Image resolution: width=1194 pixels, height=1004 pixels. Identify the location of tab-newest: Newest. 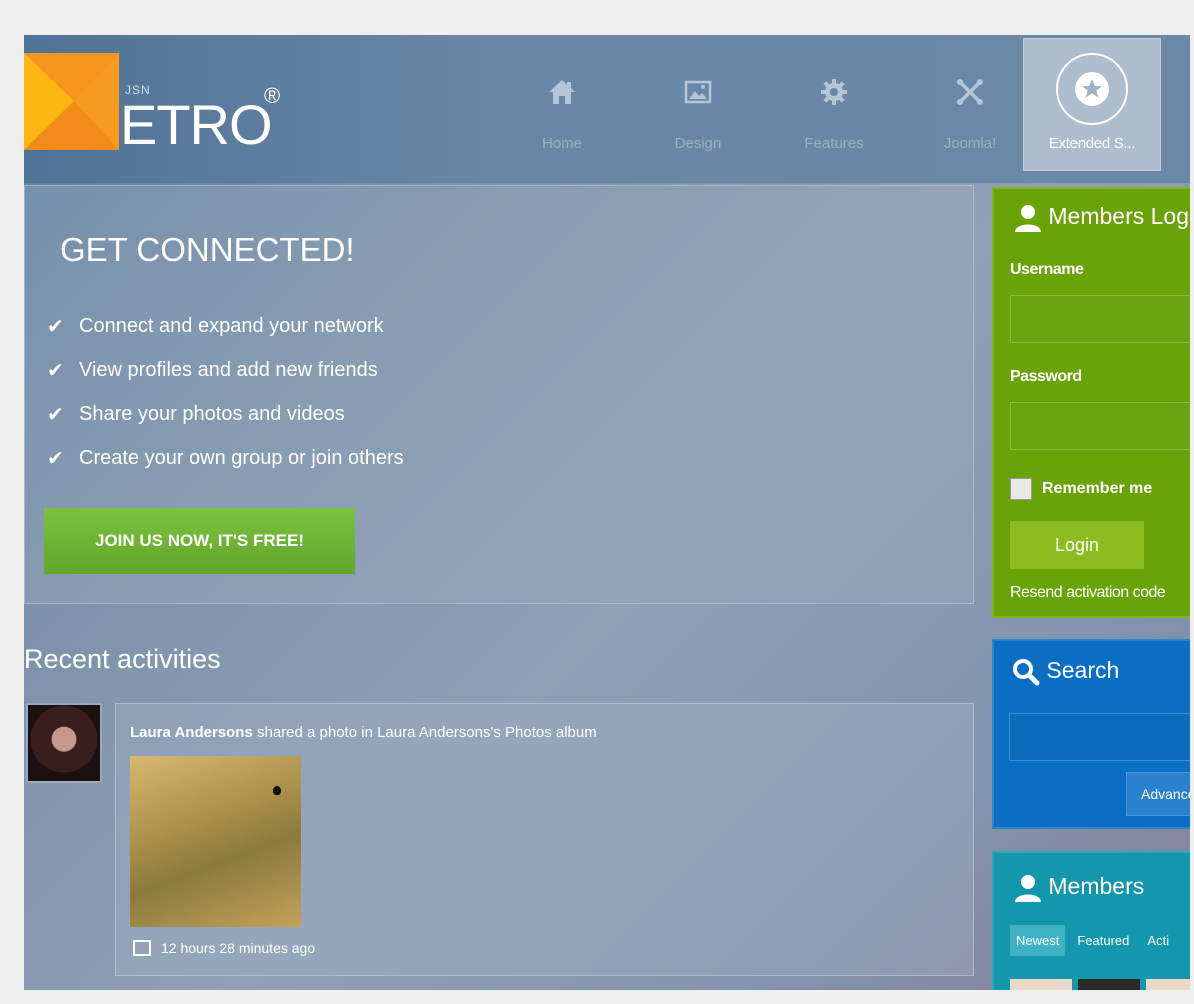
(1038, 940).